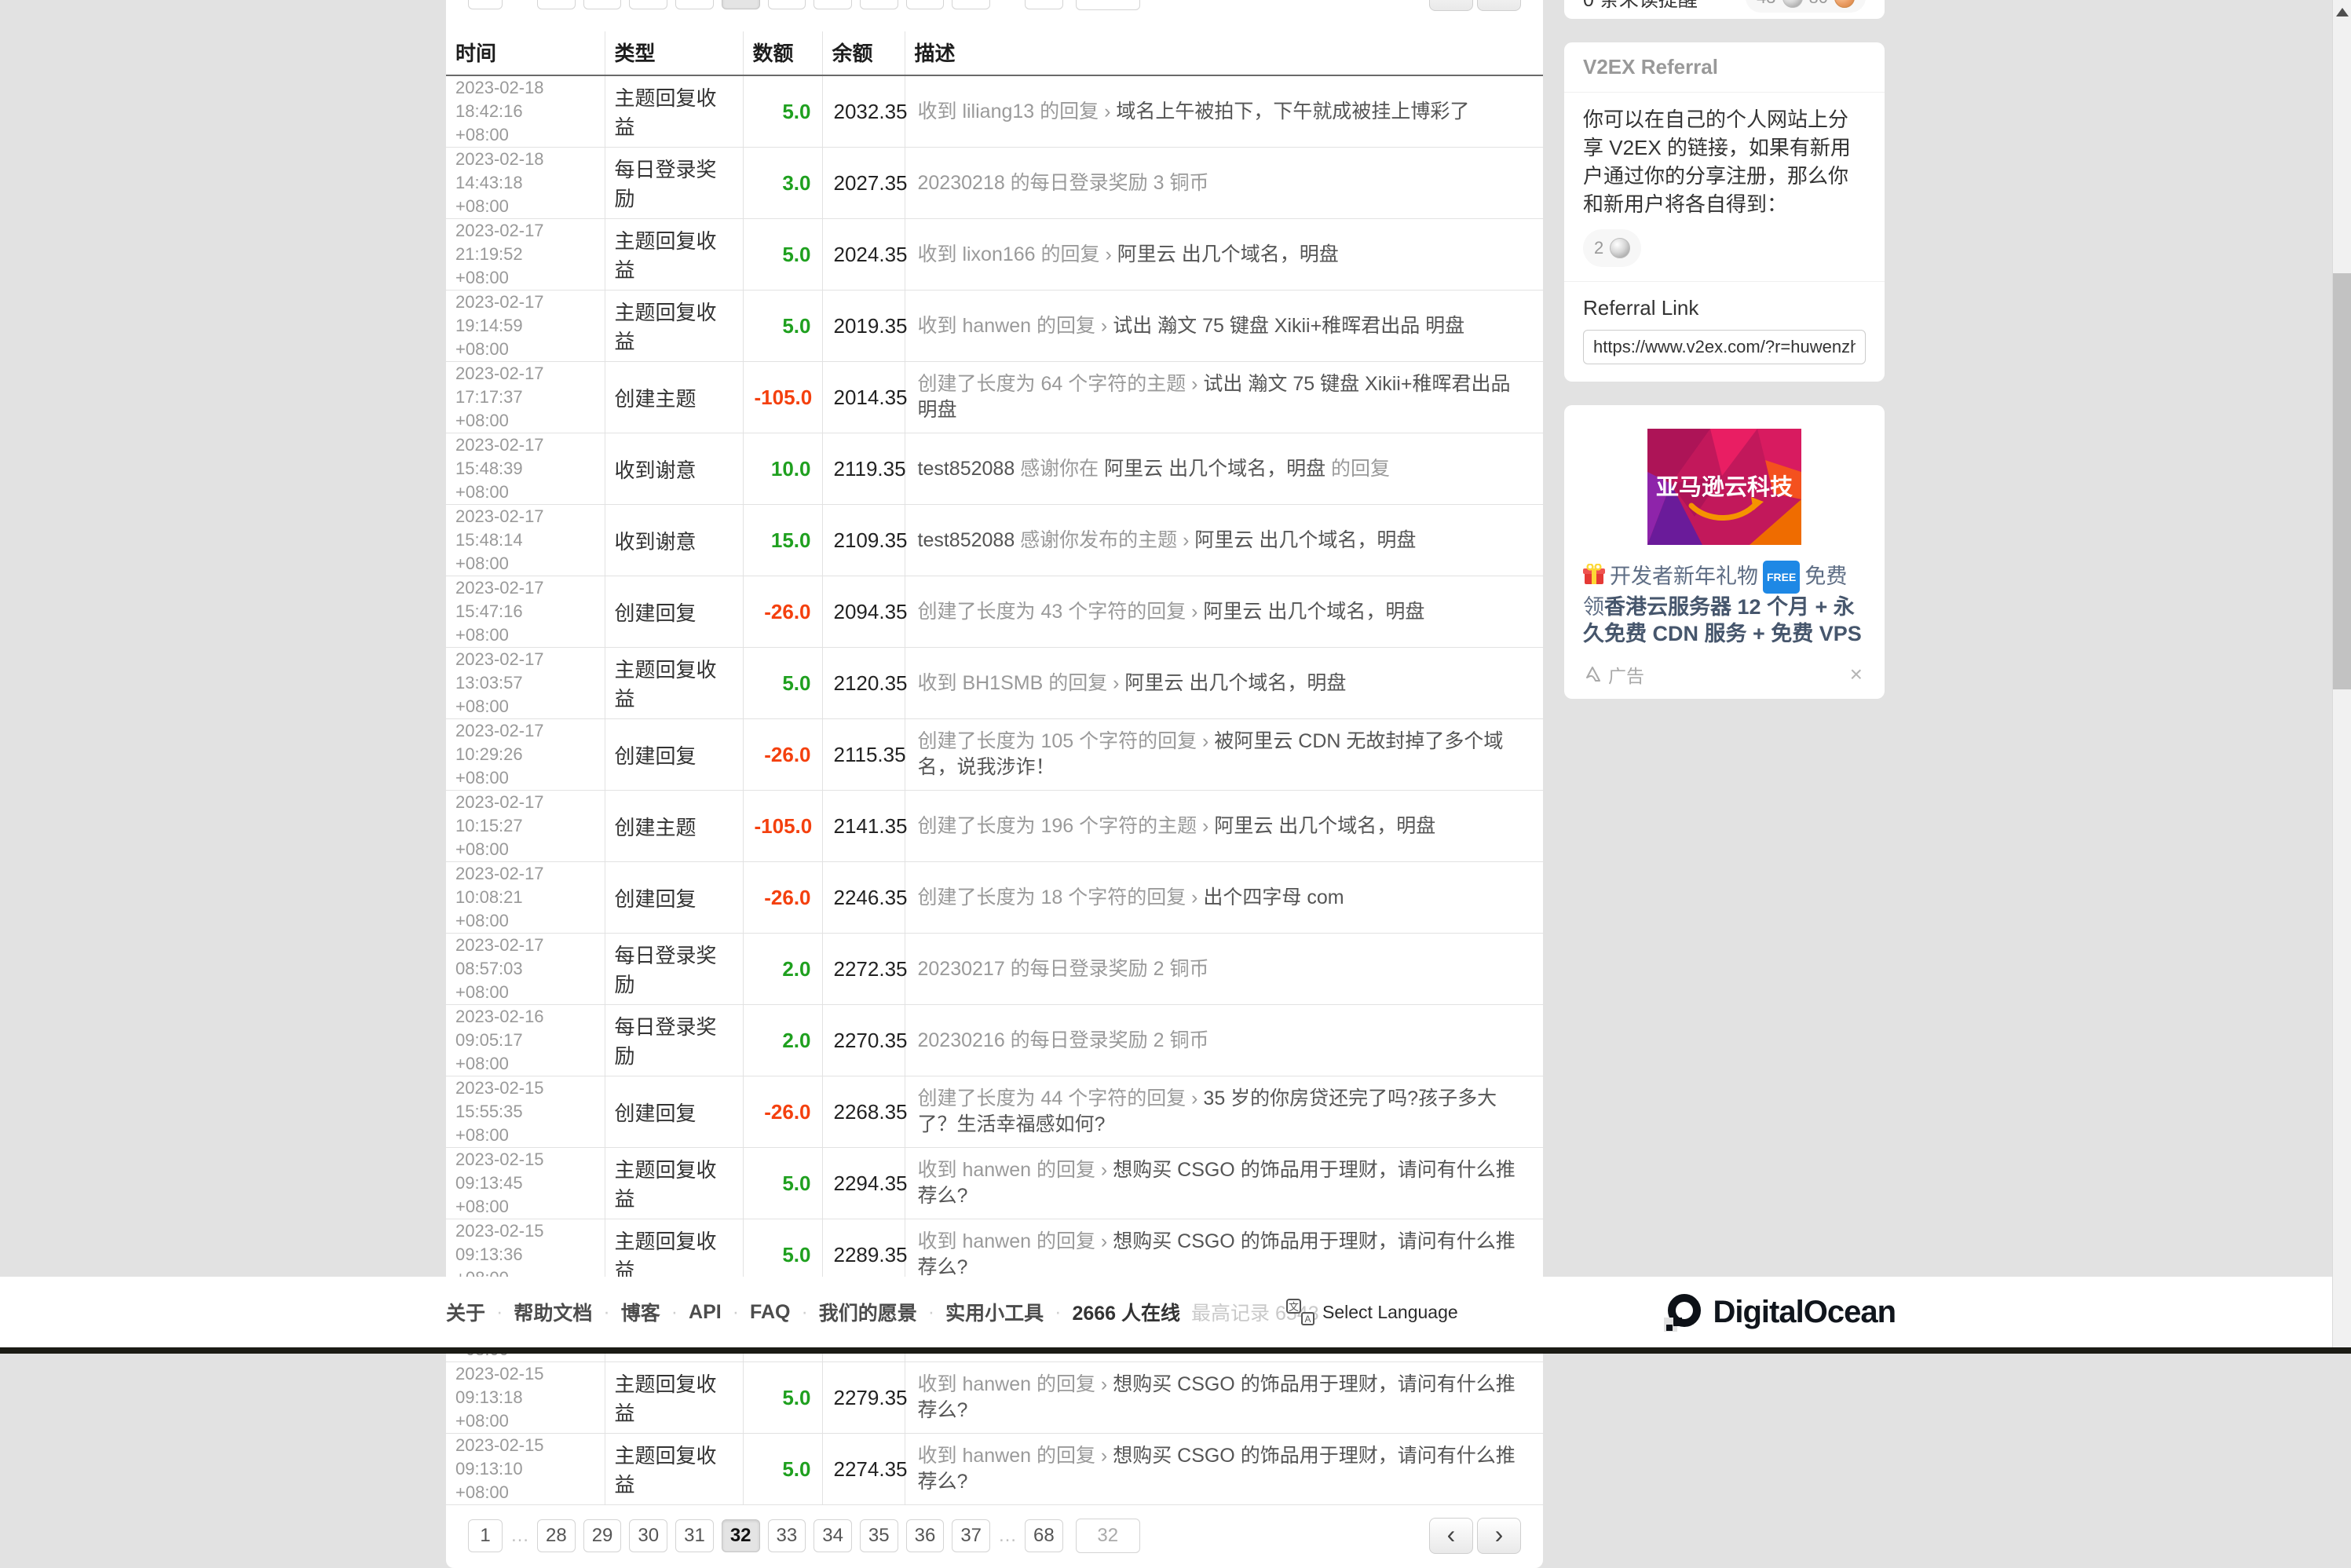 The image size is (2351, 1568). Describe the element at coordinates (864, 1112) in the screenshot. I see `row-balance: 2268.35` at that location.